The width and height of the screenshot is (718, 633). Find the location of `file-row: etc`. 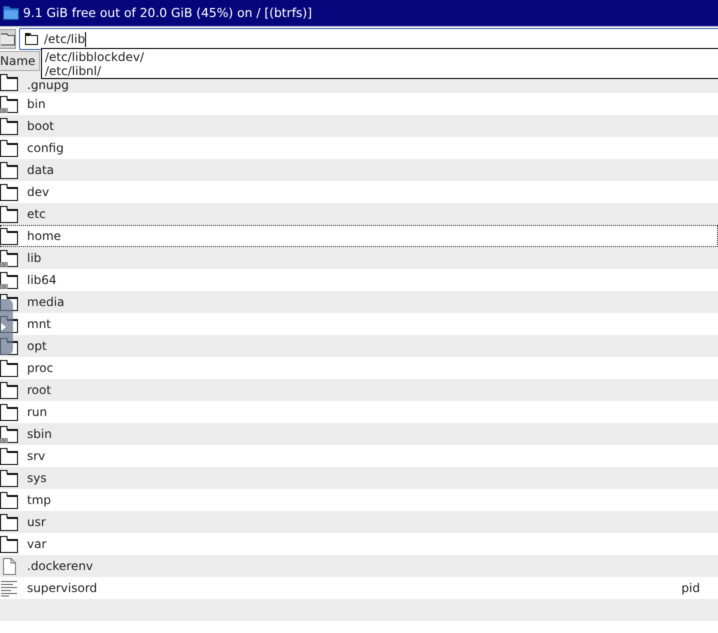

file-row: etc is located at coordinates (359, 214).